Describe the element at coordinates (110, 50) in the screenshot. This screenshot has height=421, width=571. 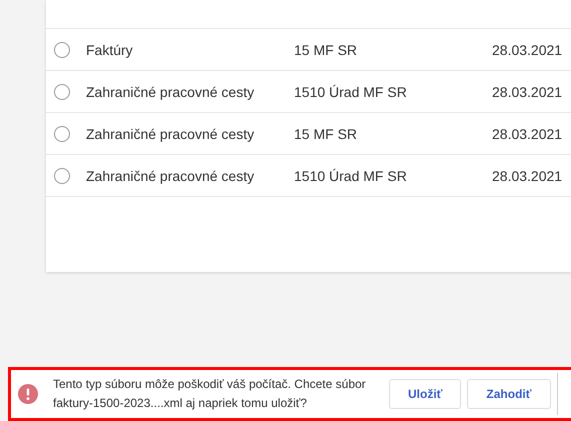
I see `table-cell-text: Faktúry` at that location.